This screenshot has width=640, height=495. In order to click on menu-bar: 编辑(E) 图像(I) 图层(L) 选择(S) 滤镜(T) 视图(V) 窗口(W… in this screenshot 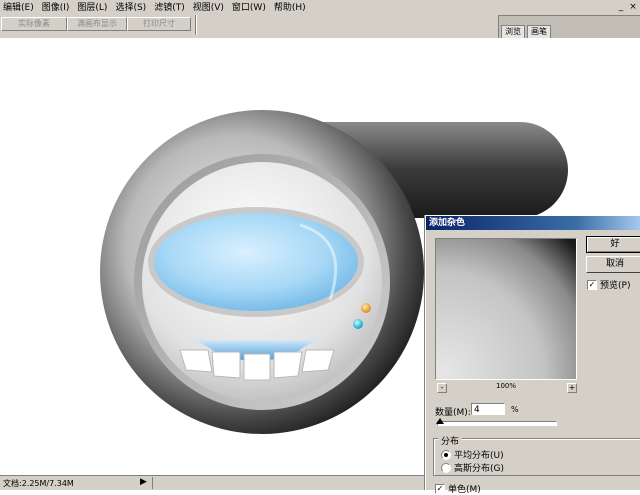, I will do `click(320, 6)`.